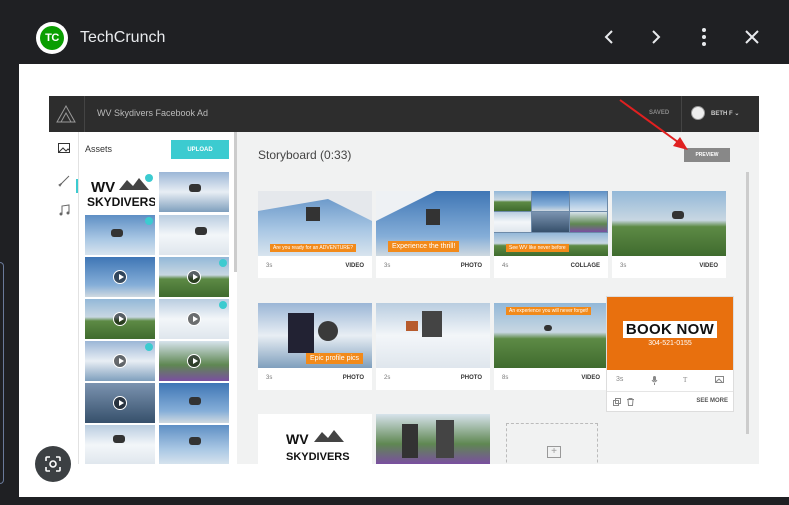 Image resolution: width=789 pixels, height=505 pixels. What do you see at coordinates (551, 234) in the screenshot?
I see `storyboard-tile: See WV like never before 4s COLLAGE` at bounding box center [551, 234].